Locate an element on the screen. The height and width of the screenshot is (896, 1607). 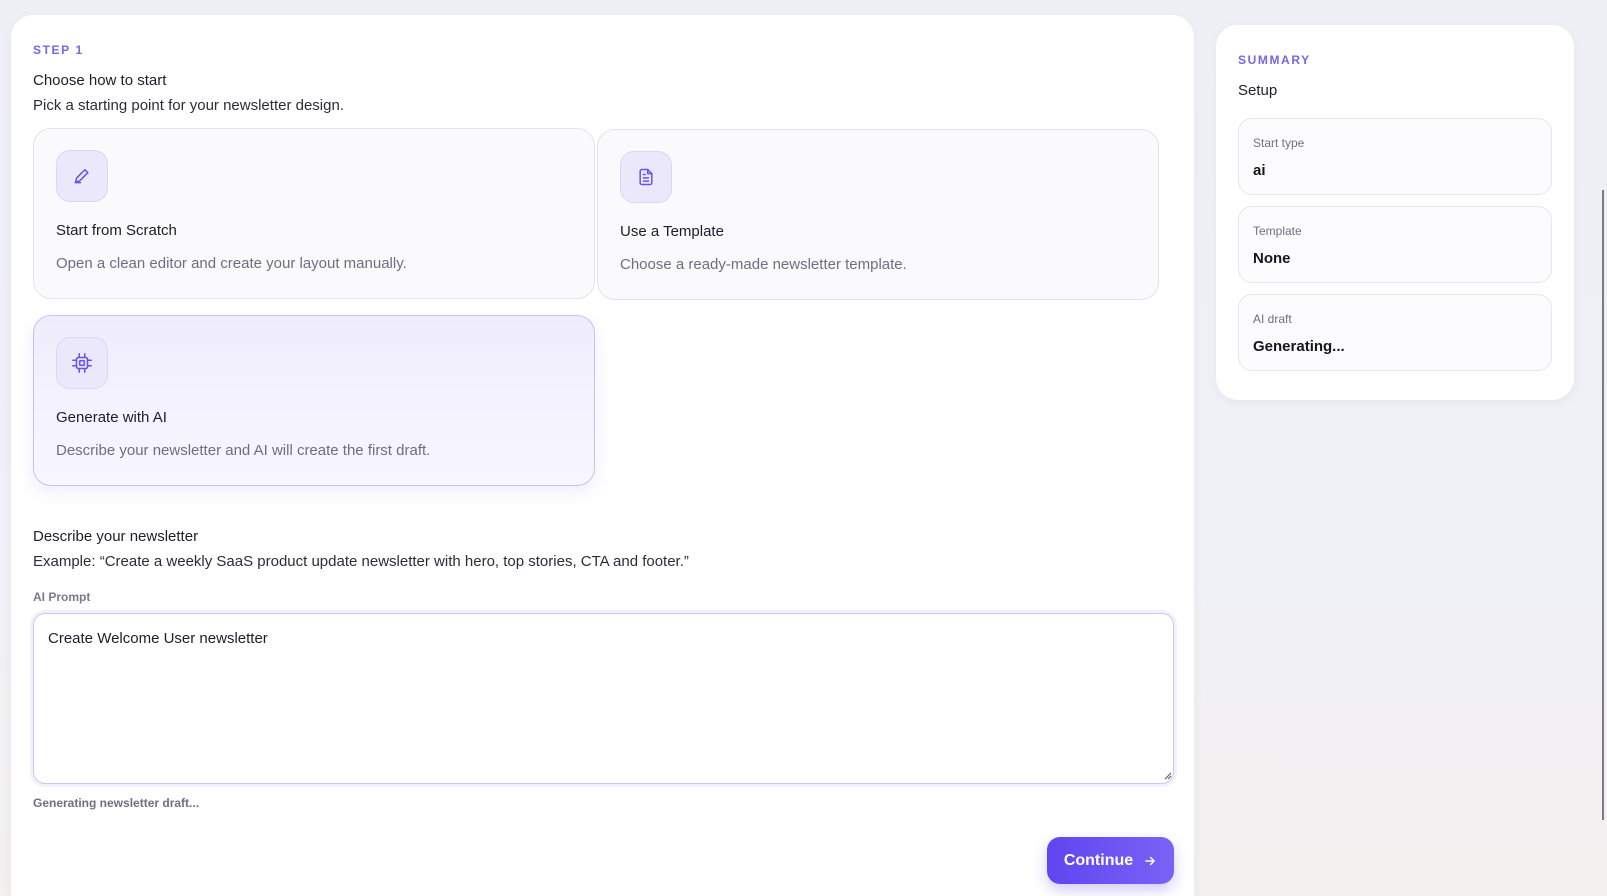
summary-item-value: ai is located at coordinates (1259, 170).